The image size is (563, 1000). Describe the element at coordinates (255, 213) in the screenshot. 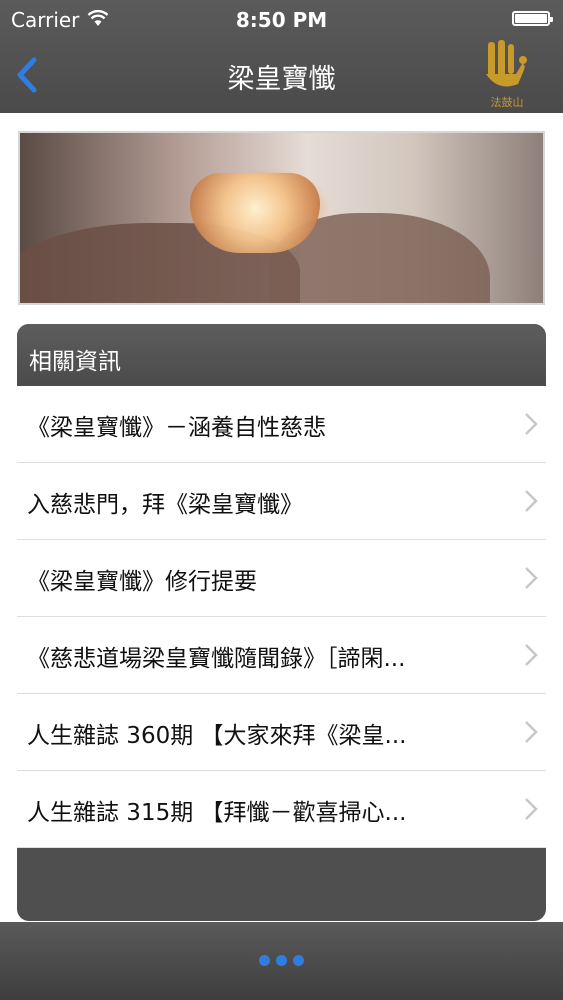

I see `candle-cup-image` at that location.